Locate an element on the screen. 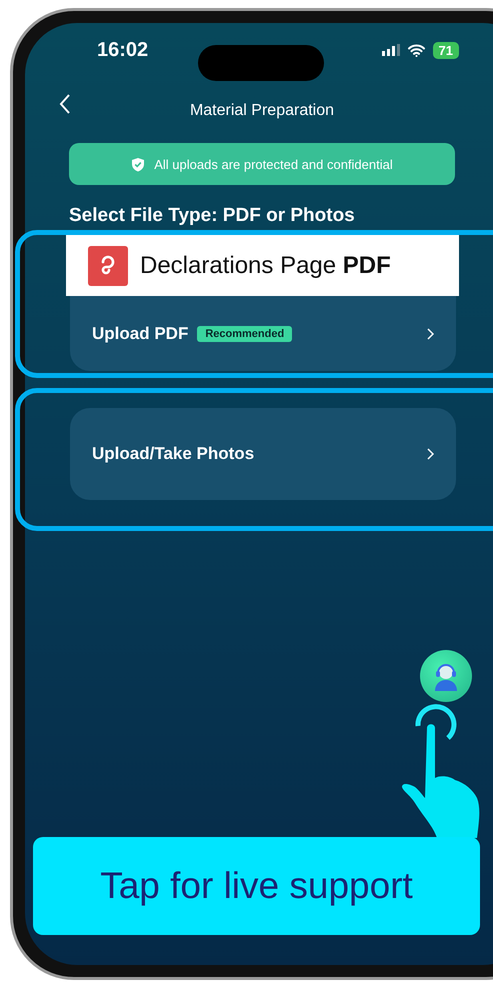 This screenshot has width=493, height=988. pdf-file-icon is located at coordinates (108, 266).